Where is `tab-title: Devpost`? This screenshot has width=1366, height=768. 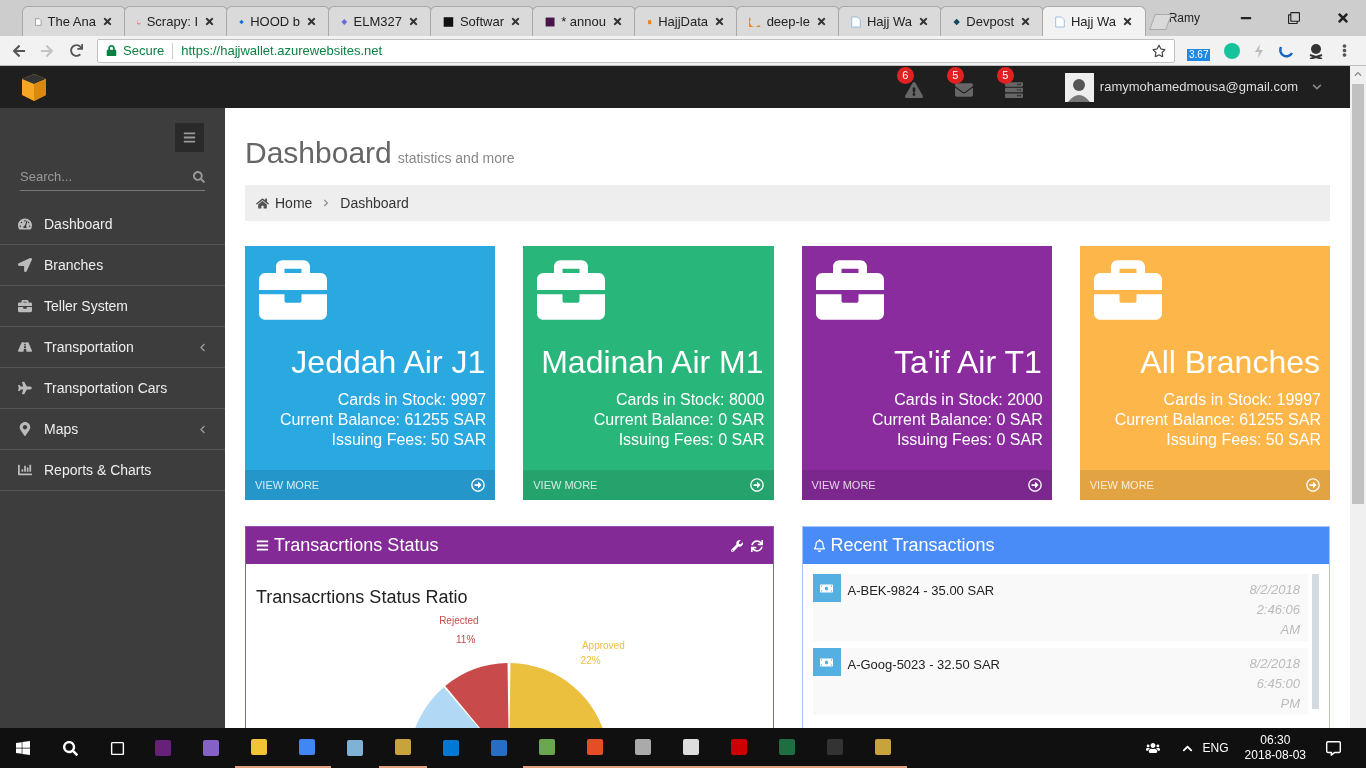 tab-title: Devpost is located at coordinates (990, 21).